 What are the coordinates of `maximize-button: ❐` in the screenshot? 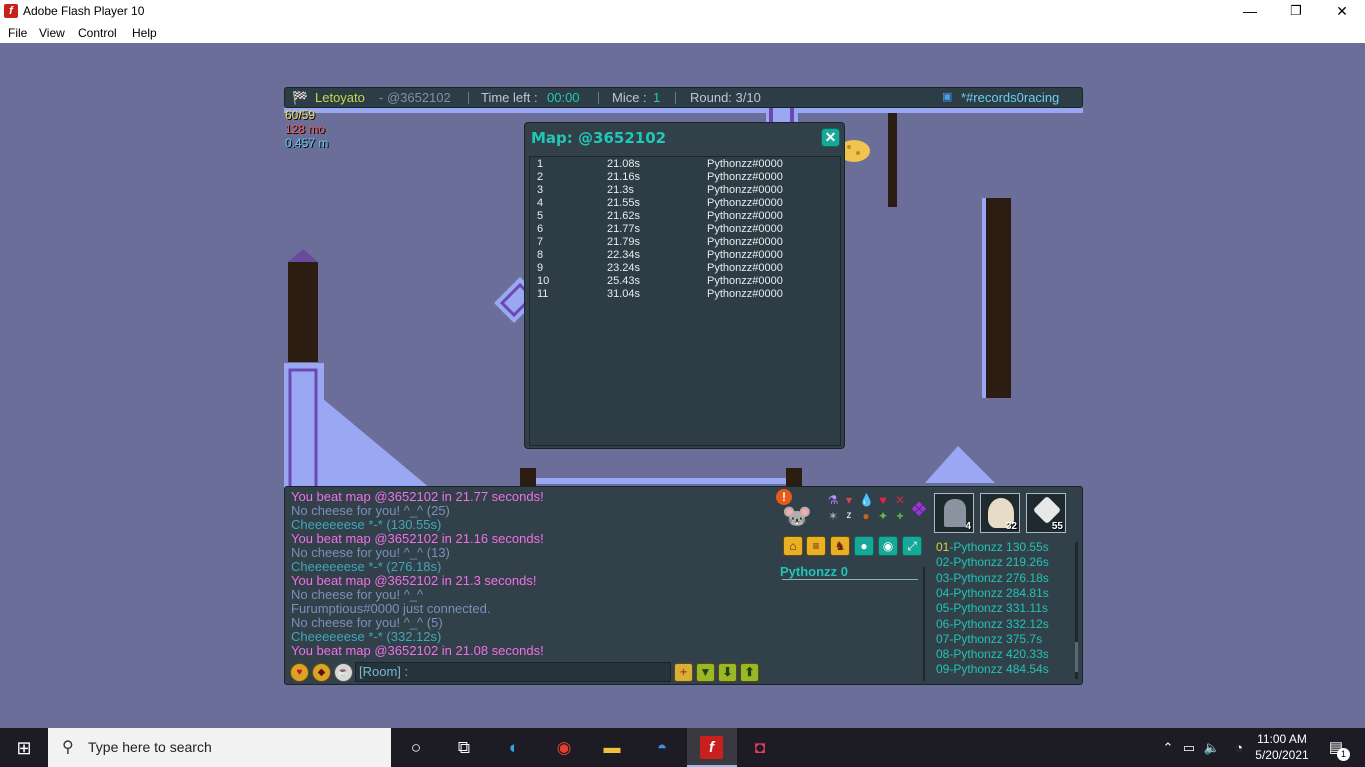 It's located at (1296, 11).